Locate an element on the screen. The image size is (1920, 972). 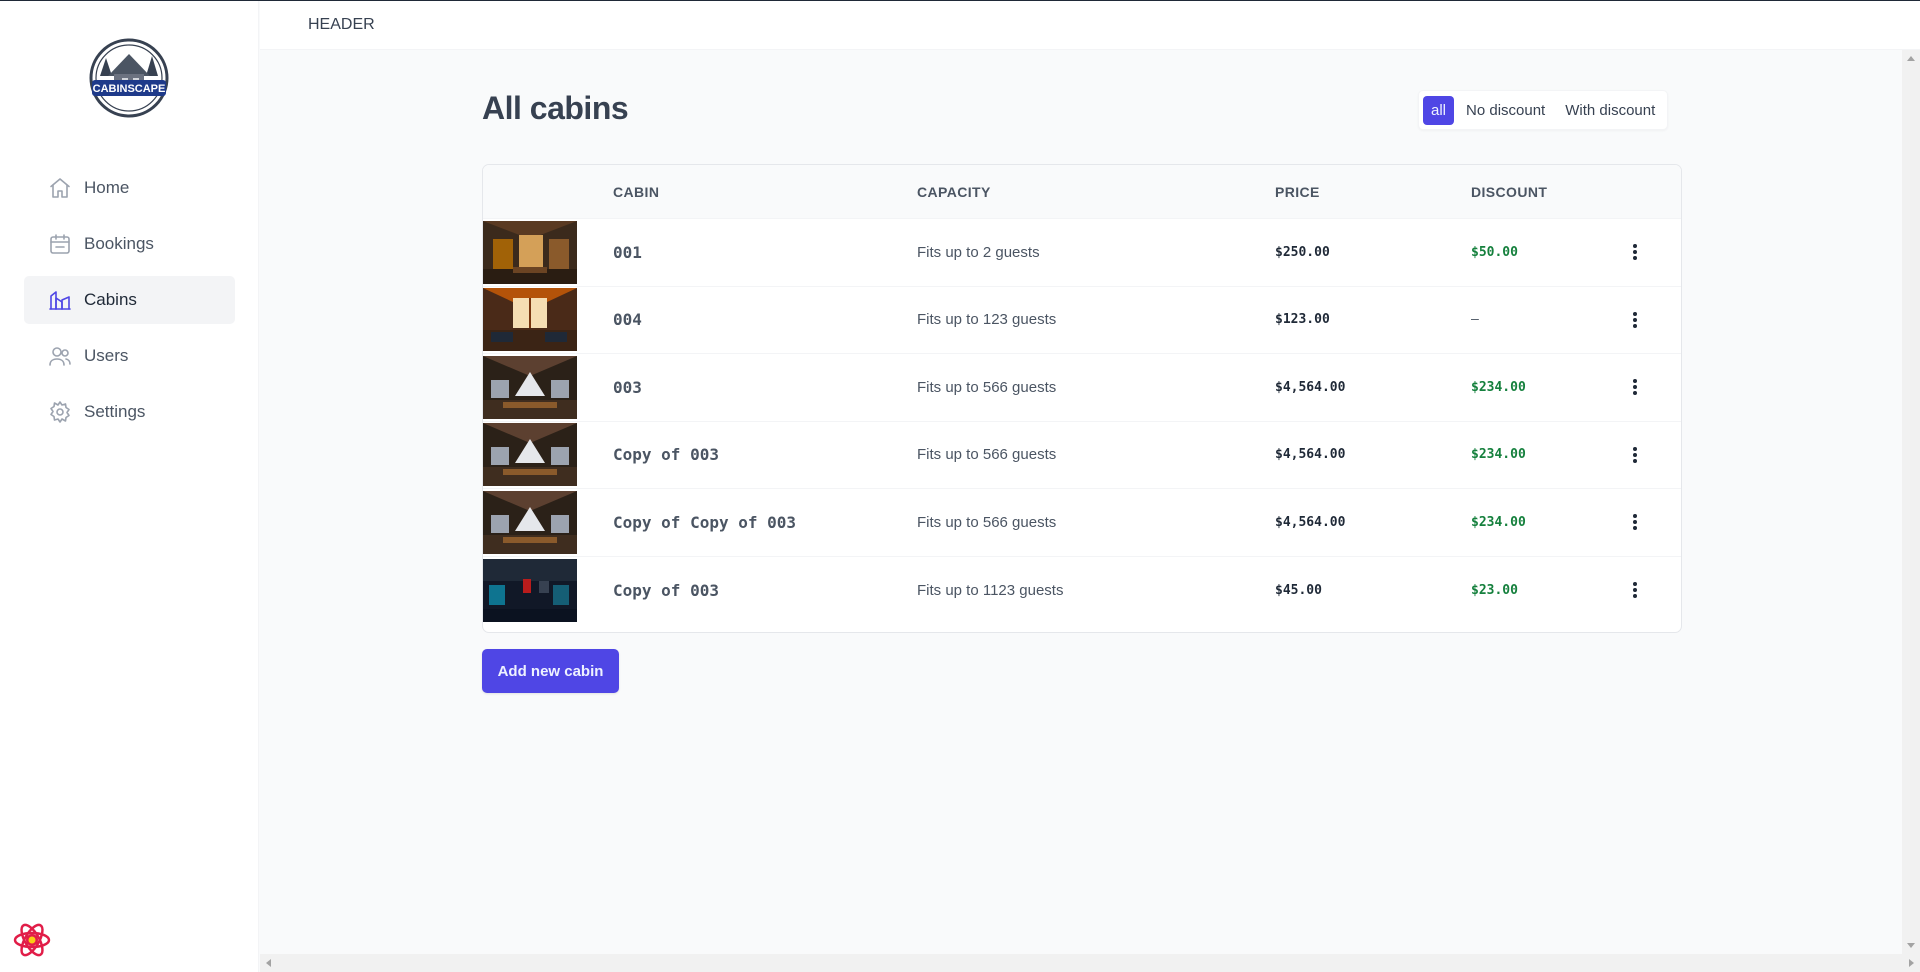
home-icon is located at coordinates (60, 188).